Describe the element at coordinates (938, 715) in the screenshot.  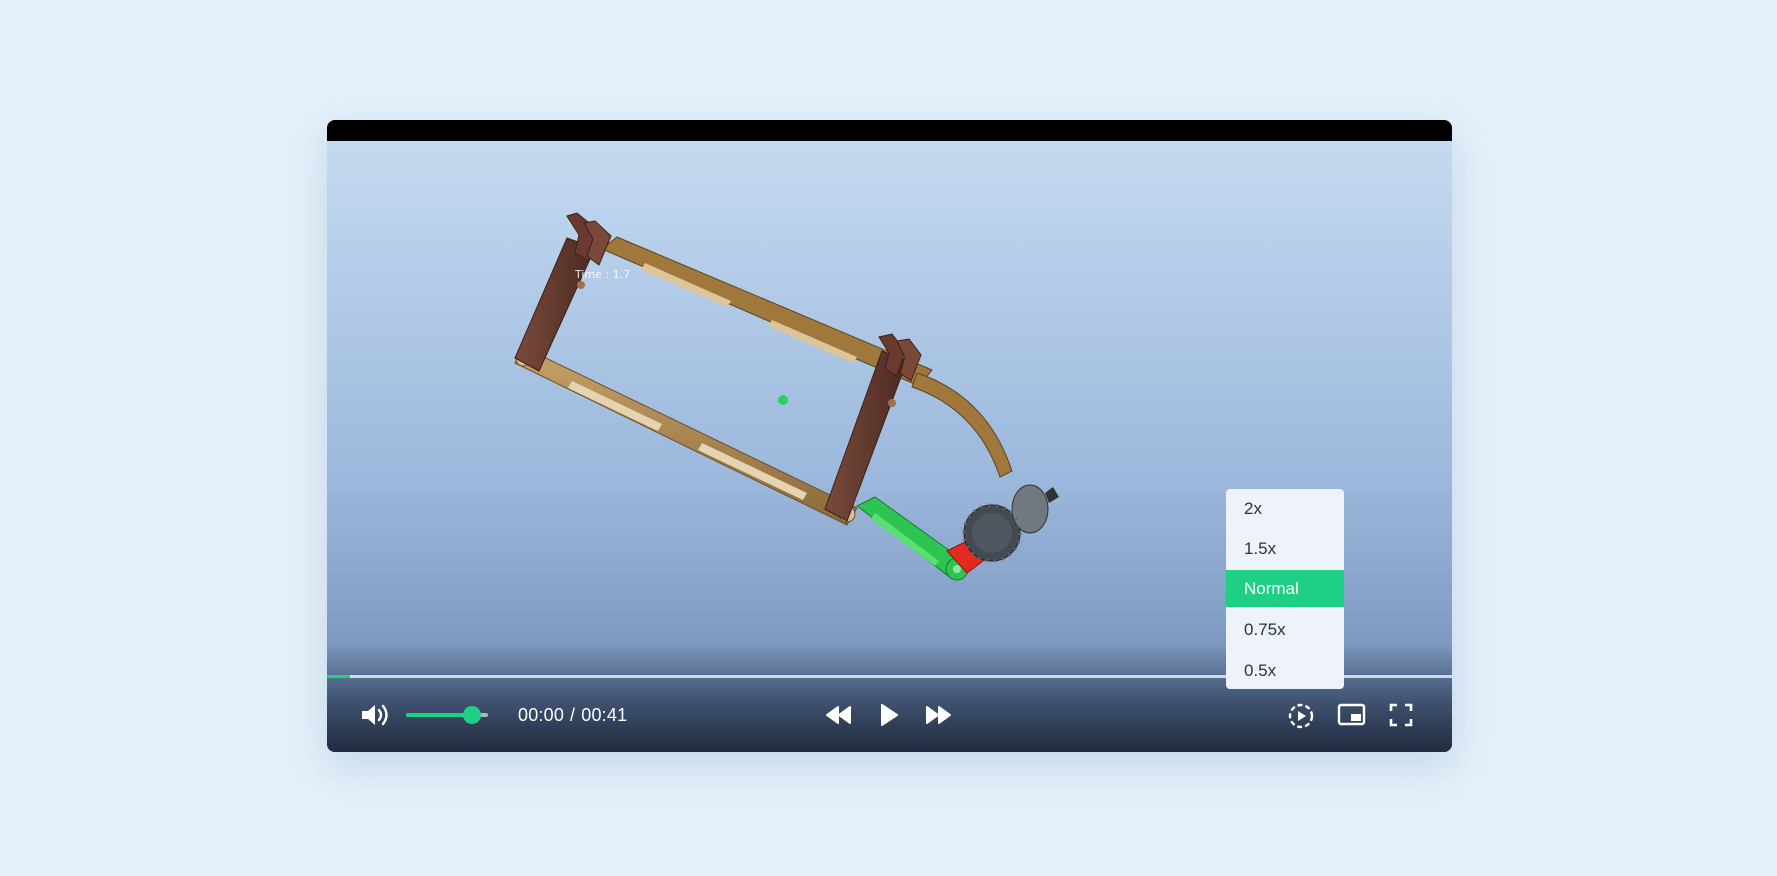
I see `fast-forward-icon` at that location.